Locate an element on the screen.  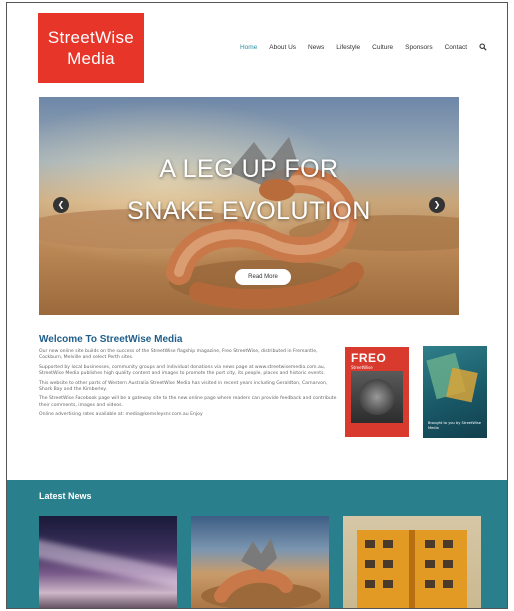
news-card-snake is located at coordinates (260, 562).